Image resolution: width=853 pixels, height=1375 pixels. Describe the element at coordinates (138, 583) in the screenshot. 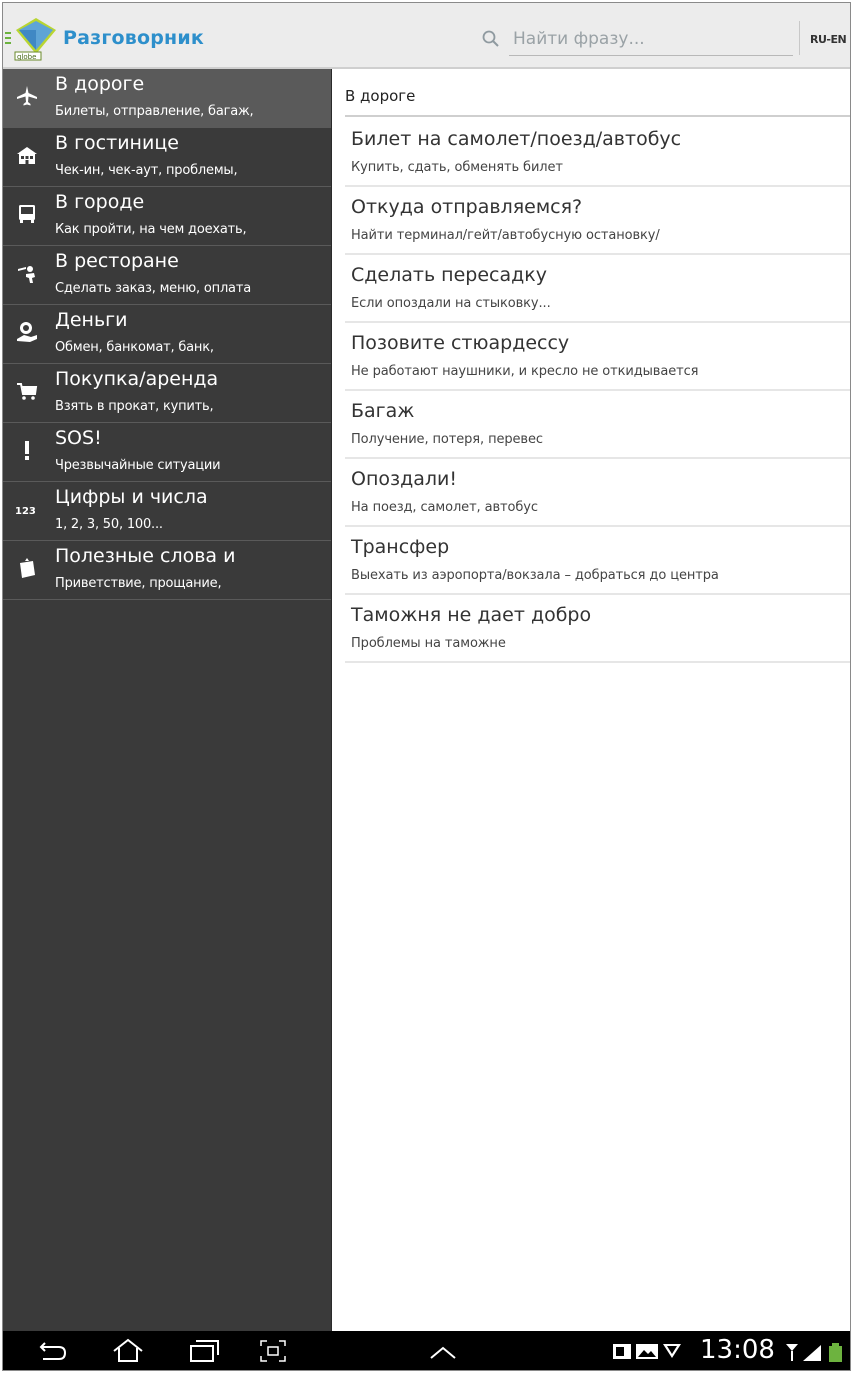

I see `sidebar-item-subtitle: Приветствие, прощание,` at that location.